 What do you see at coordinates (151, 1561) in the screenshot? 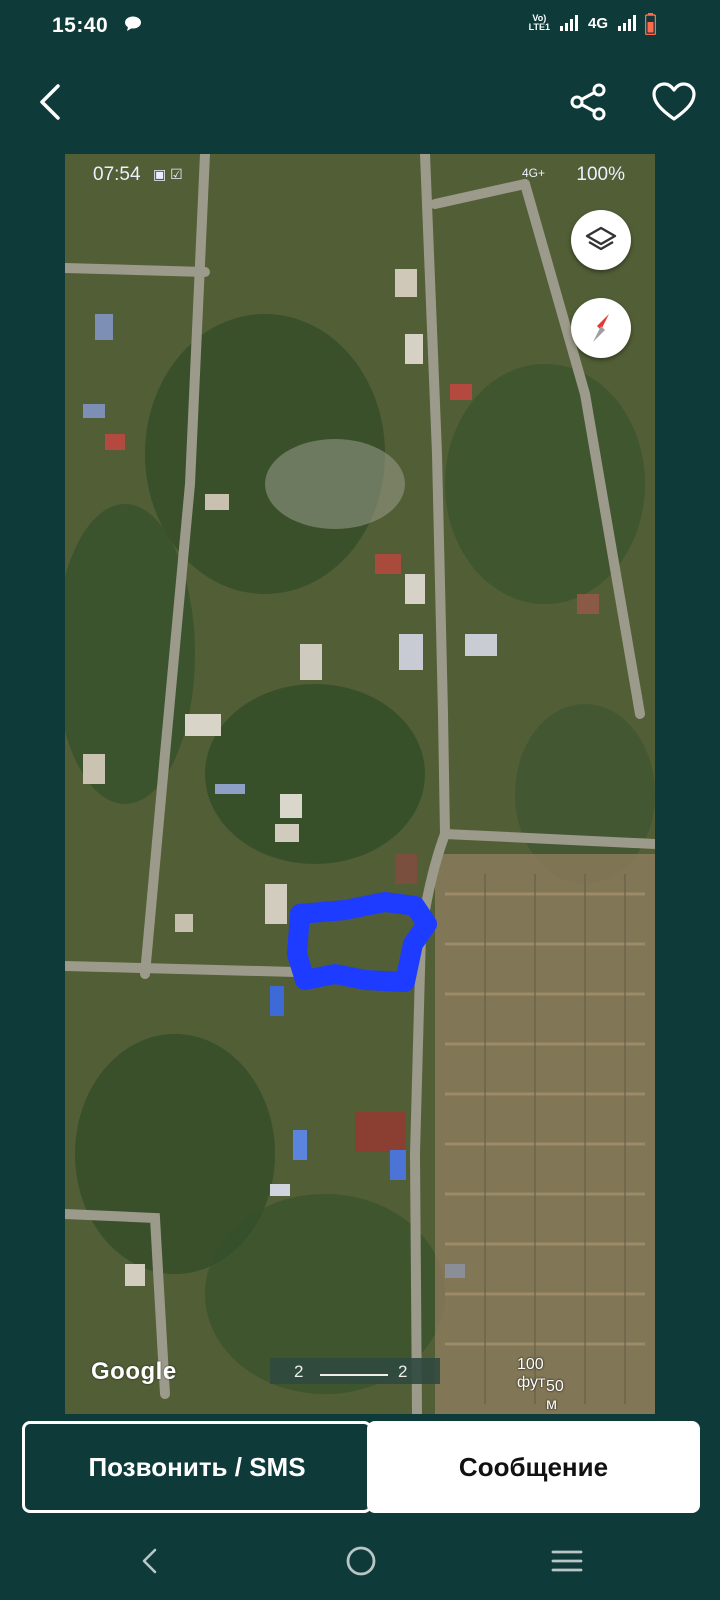
I see `nav-back-icon` at bounding box center [151, 1561].